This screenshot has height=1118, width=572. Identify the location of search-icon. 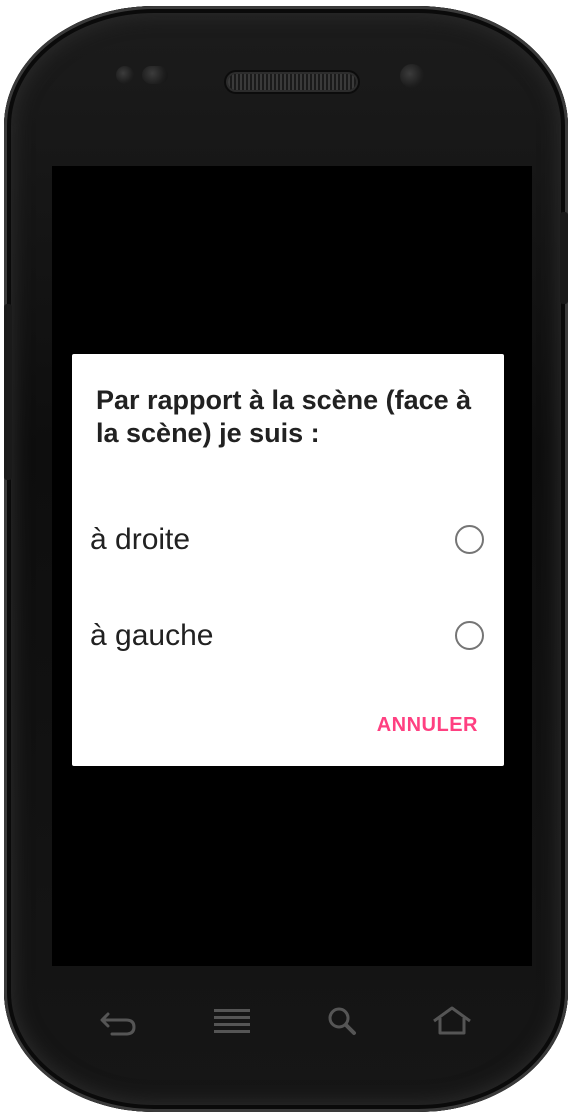
(342, 1021).